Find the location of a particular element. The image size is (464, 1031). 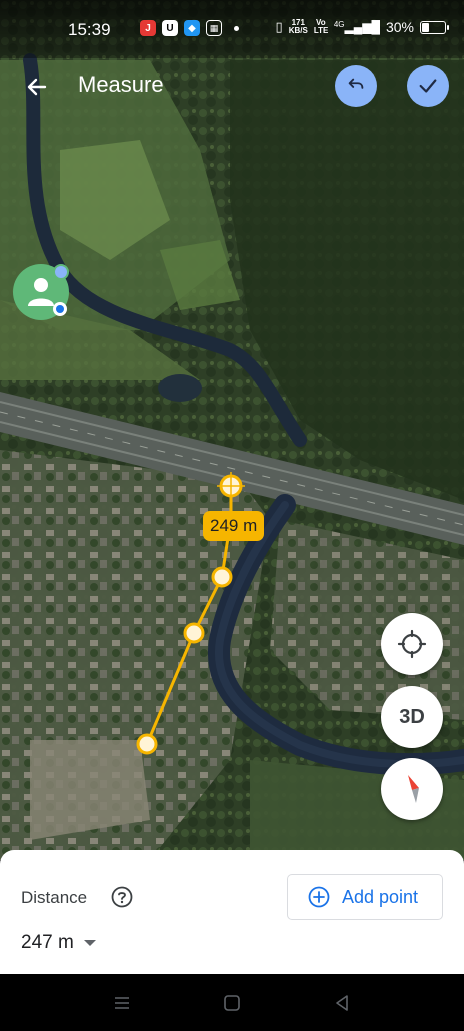

notification-icons: J U ◆ ▦ is located at coordinates (189, 28).